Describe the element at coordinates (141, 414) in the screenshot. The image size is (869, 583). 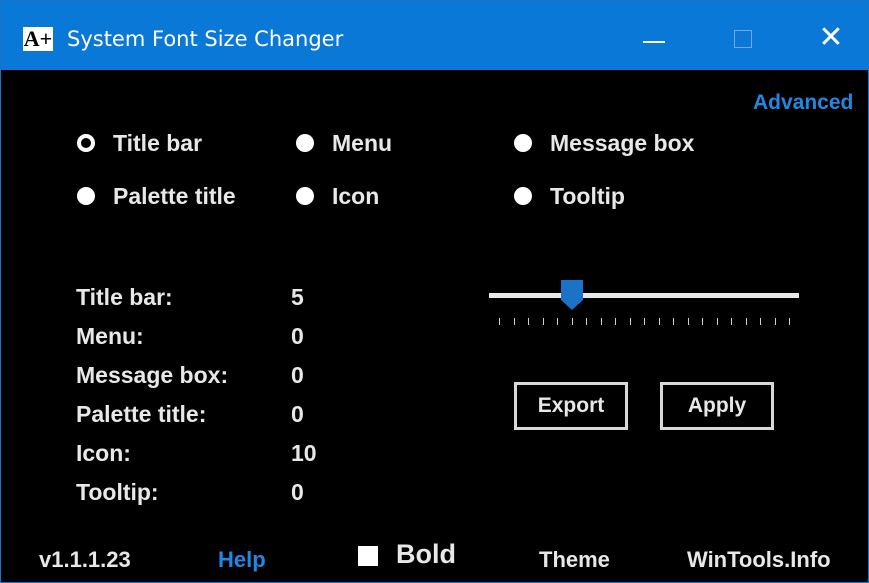
I see `stat-label: Palette title:` at that location.